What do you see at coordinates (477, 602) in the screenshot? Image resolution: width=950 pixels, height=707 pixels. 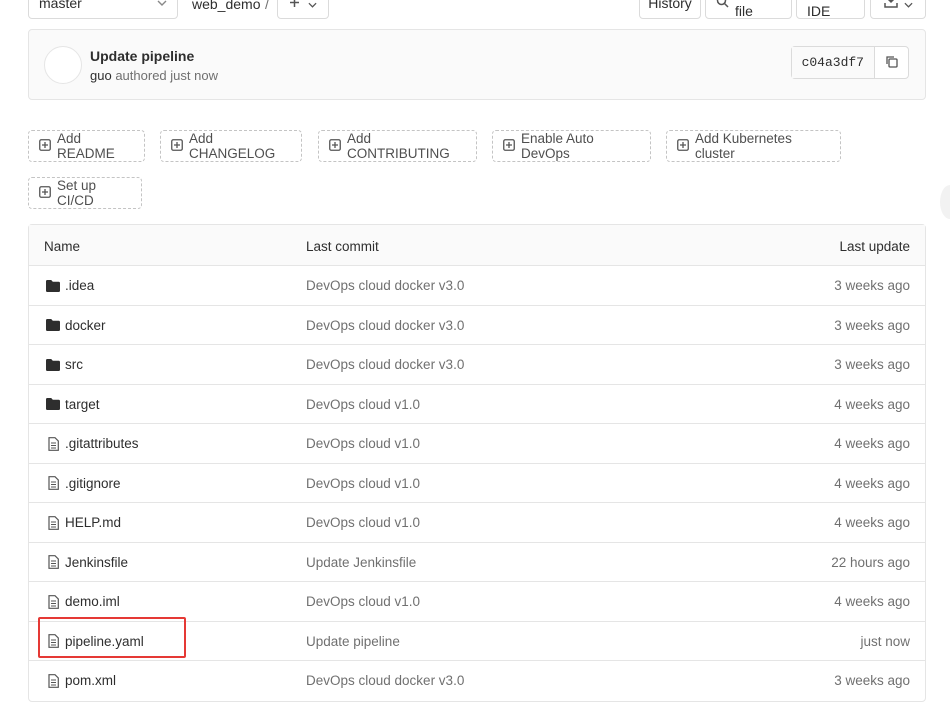 I see `table-row: demo.iml DevOps cloud v1.0 4 weeks ago` at bounding box center [477, 602].